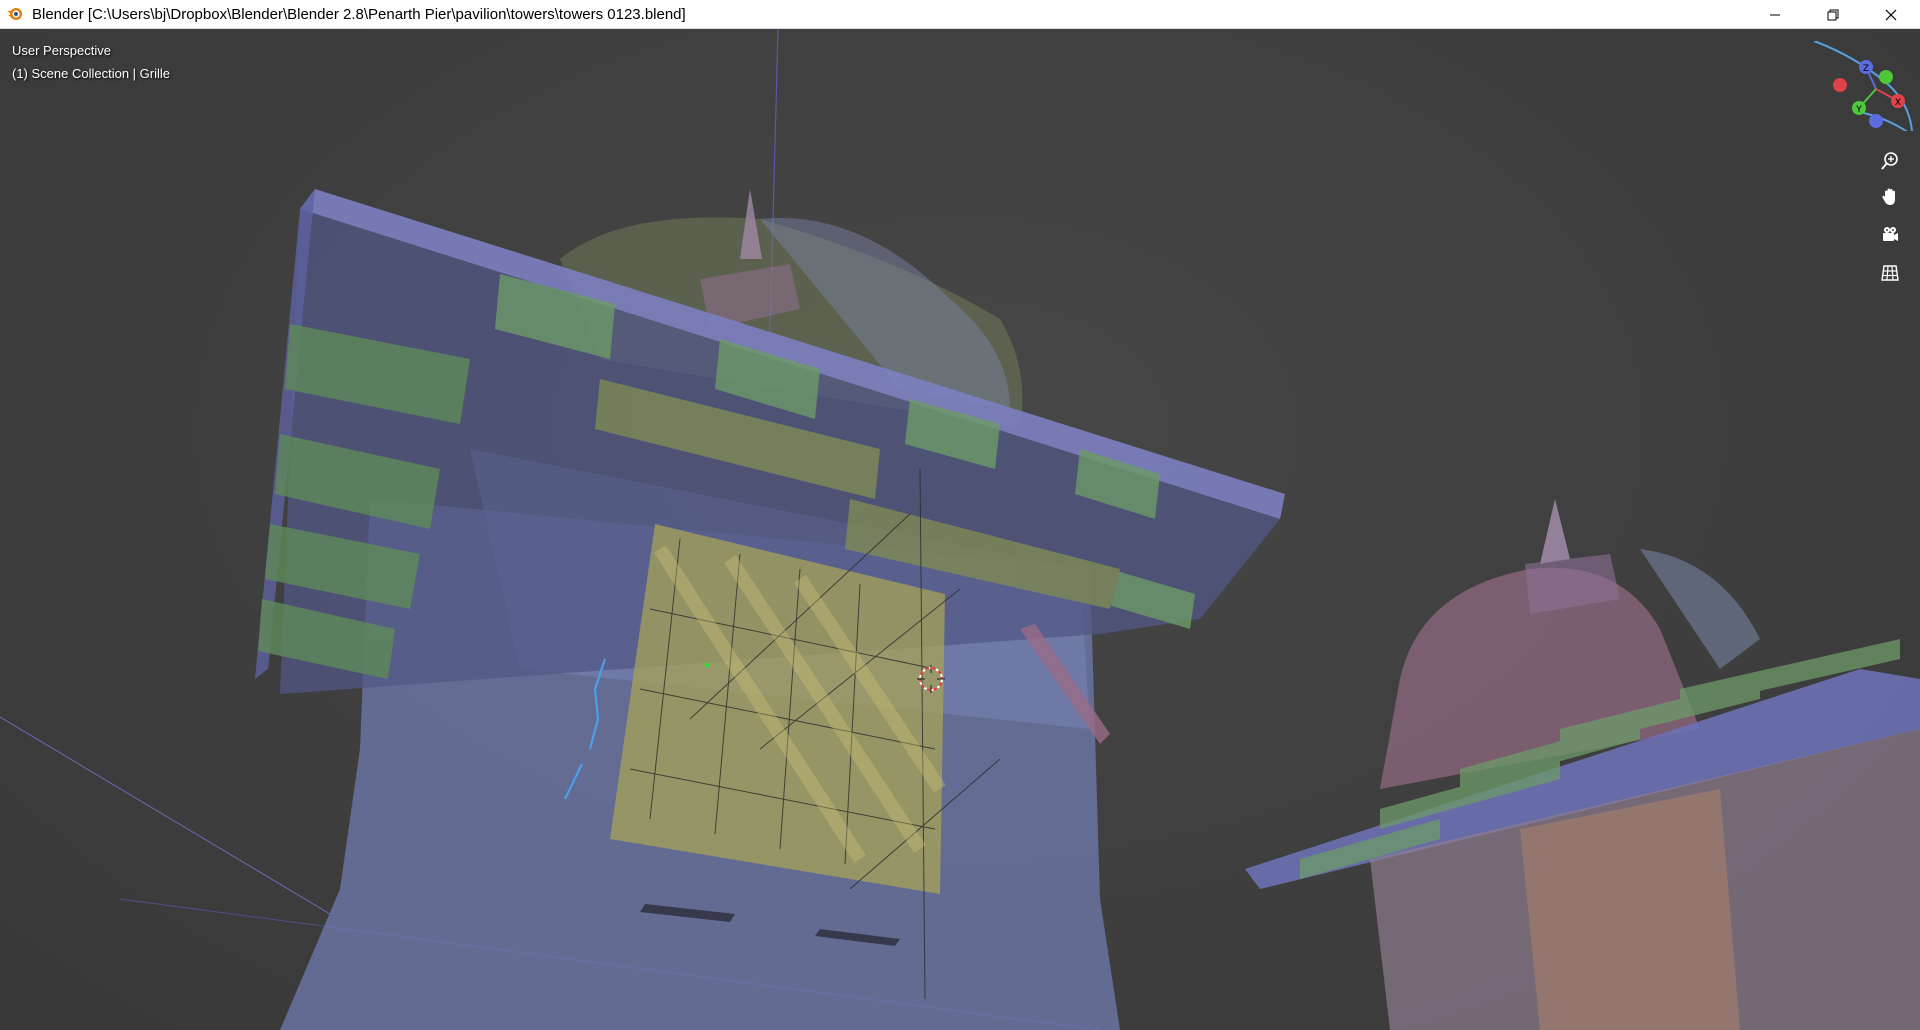  I want to click on minimize-icon, so click(1775, 14).